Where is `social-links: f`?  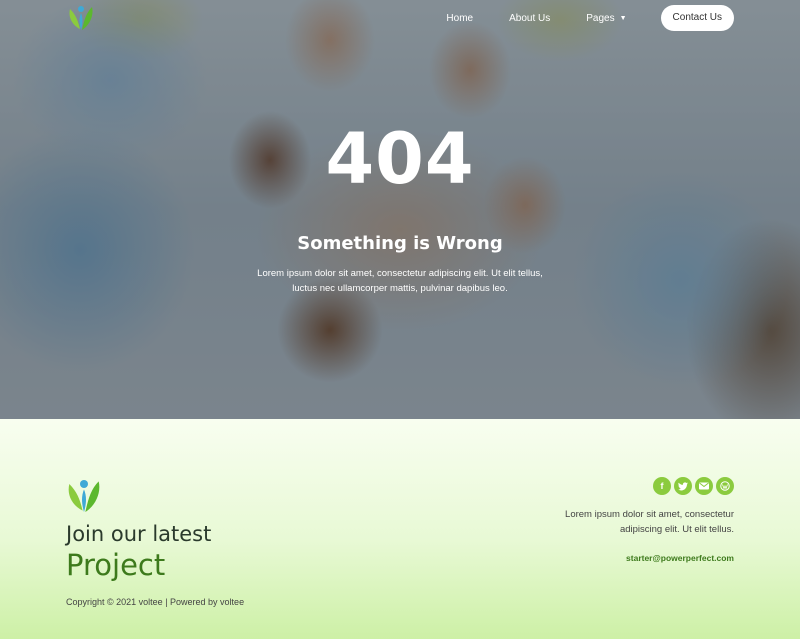 social-links: f is located at coordinates (692, 486).